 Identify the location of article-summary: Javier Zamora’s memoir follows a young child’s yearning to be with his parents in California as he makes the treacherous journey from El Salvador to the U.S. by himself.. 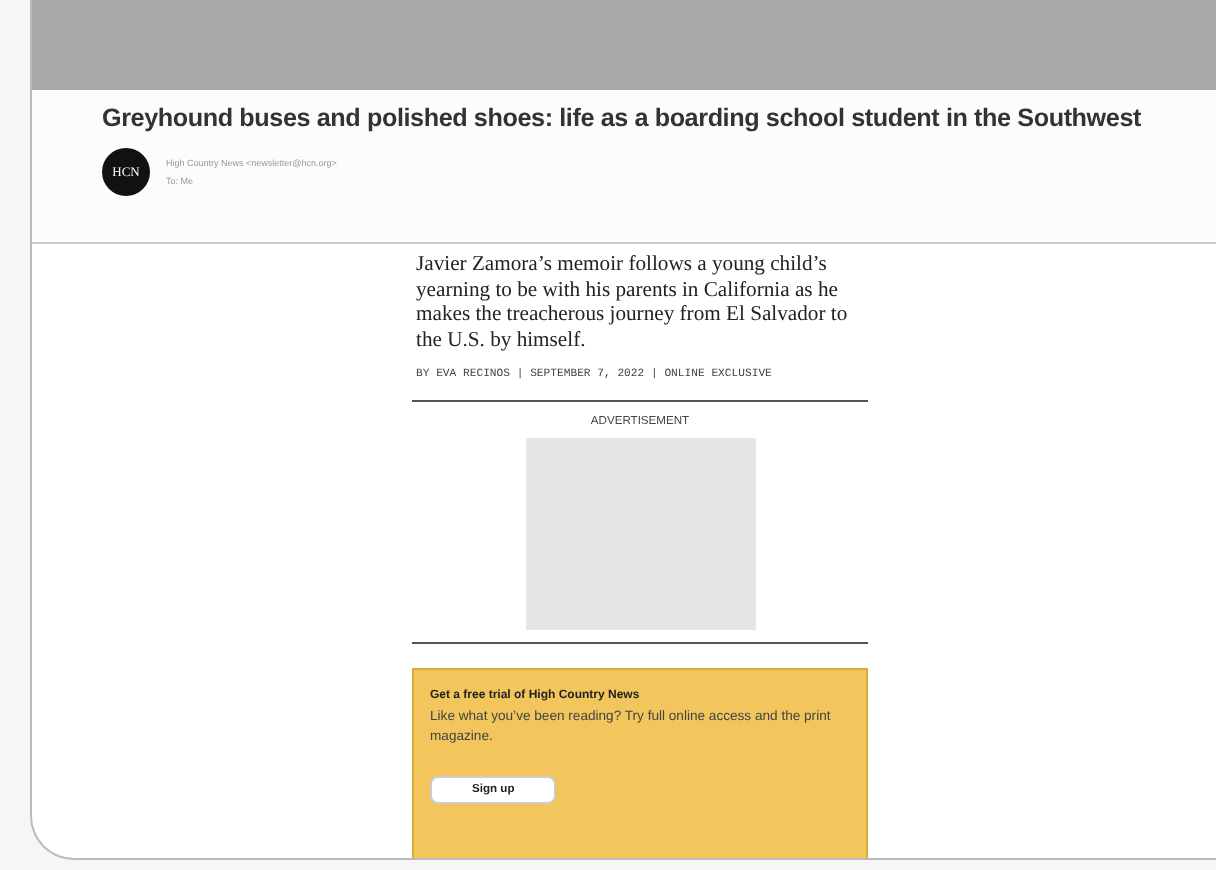
(633, 304).